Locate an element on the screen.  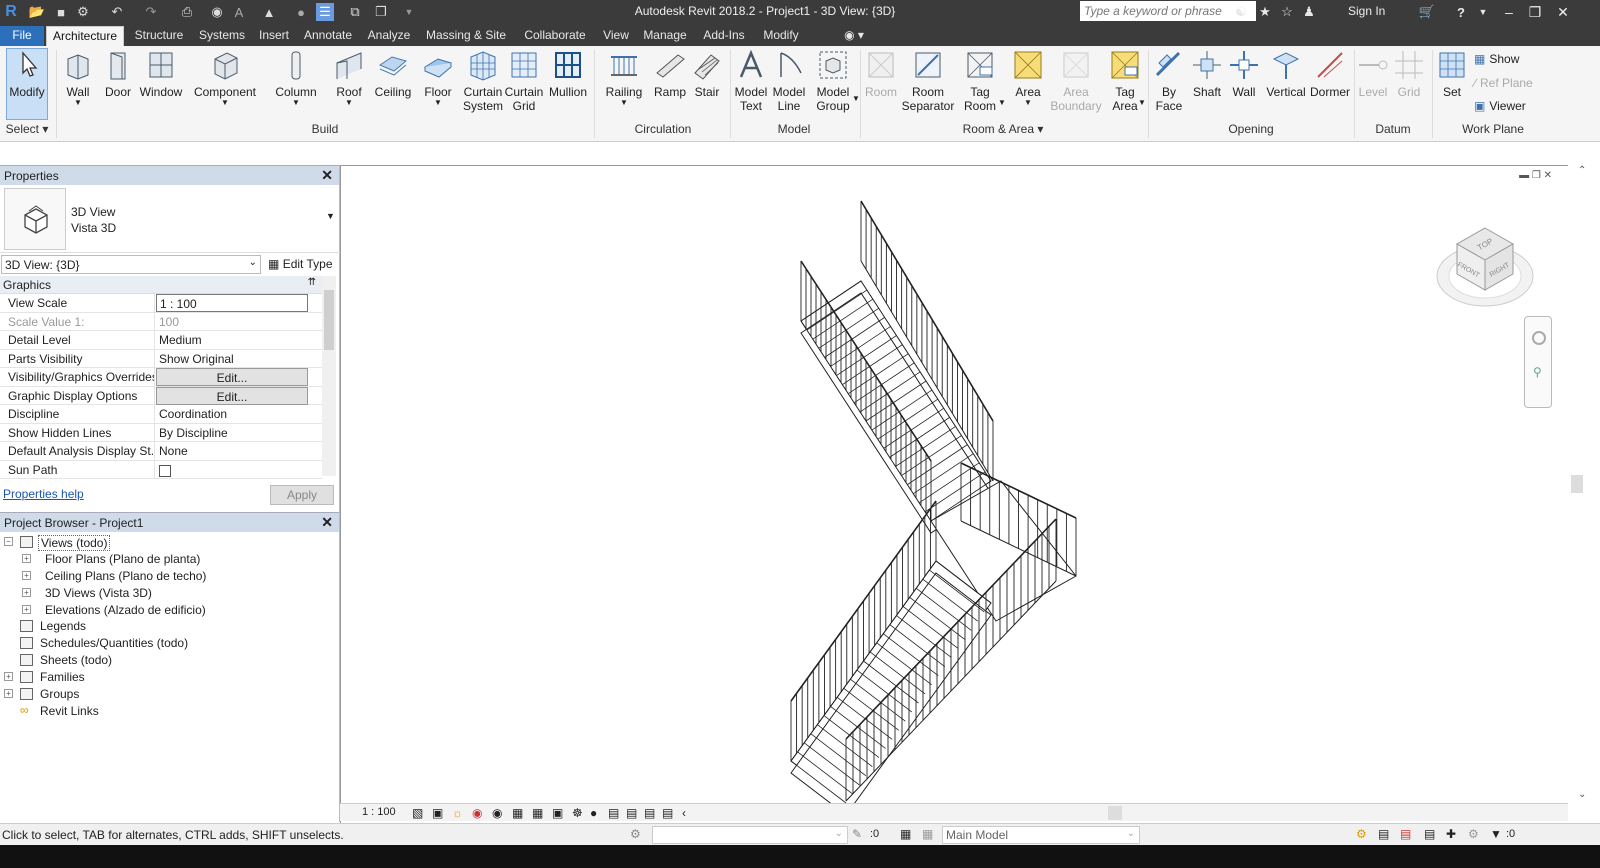
crop-view-icon: ▦ is located at coordinates (519, 813).